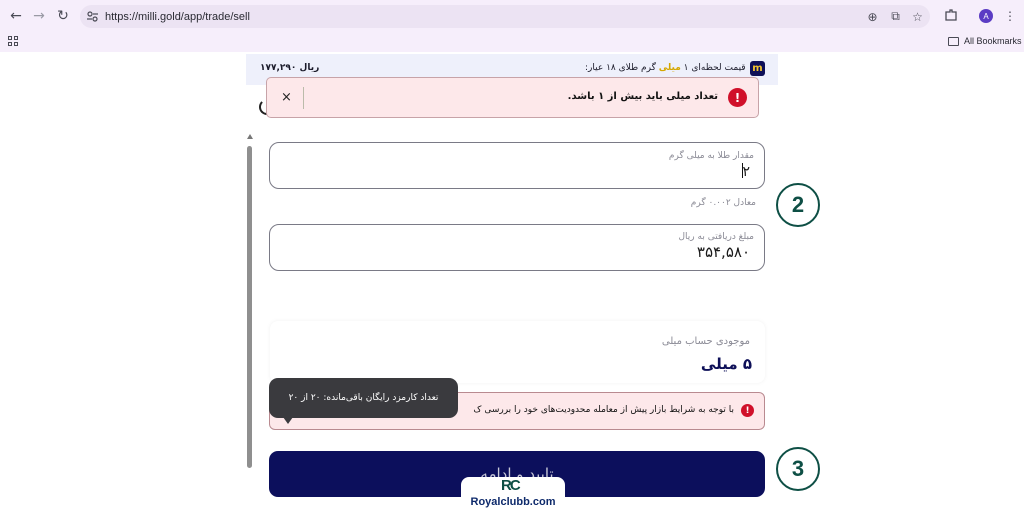  What do you see at coordinates (711, 156) in the screenshot?
I see `gold-amount-label: مقدار طلا به میلی گرم` at bounding box center [711, 156].